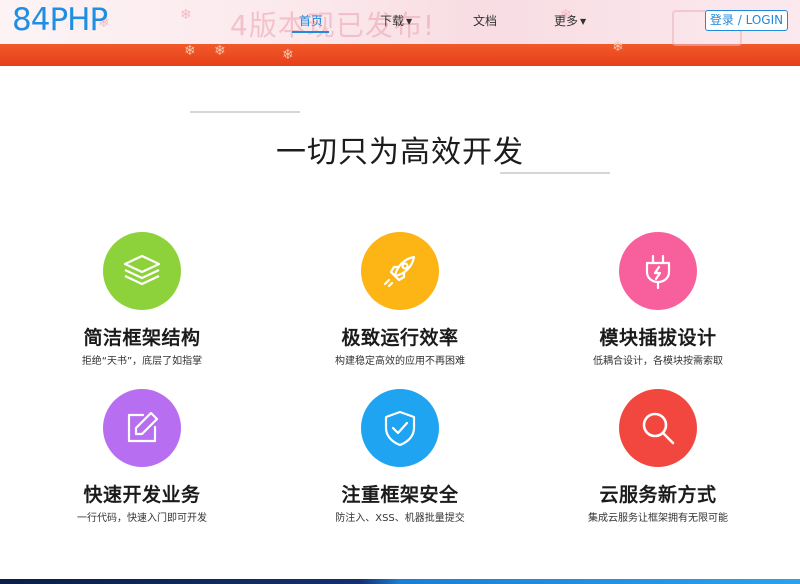  Describe the element at coordinates (311, 20) in the screenshot. I see `nav-home: 首页` at that location.